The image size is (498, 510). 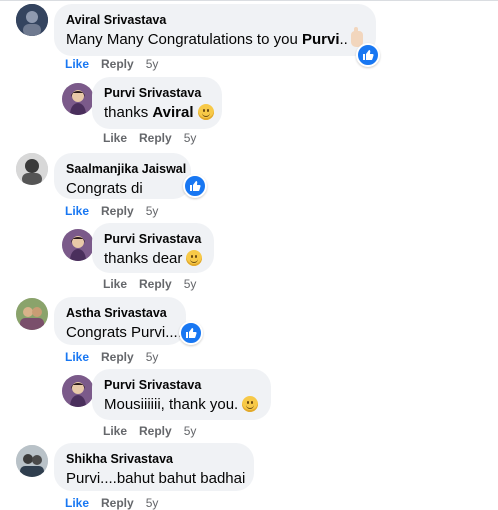 What do you see at coordinates (215, 38) in the screenshot?
I see `comment-text: Many Many Congratulations to you Purvi..` at bounding box center [215, 38].